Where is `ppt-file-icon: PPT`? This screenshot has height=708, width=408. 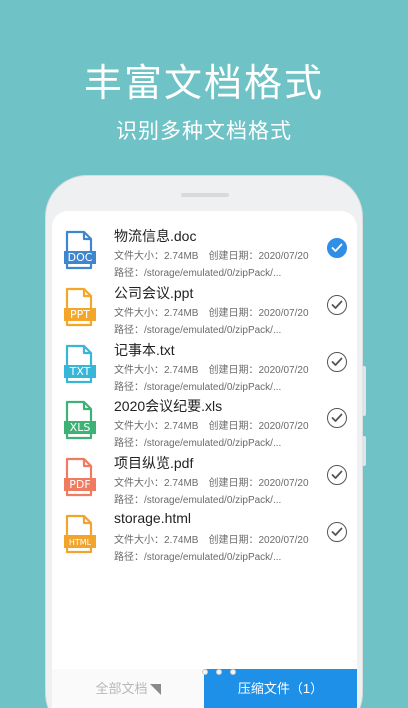 ppt-file-icon: PPT is located at coordinates (80, 307).